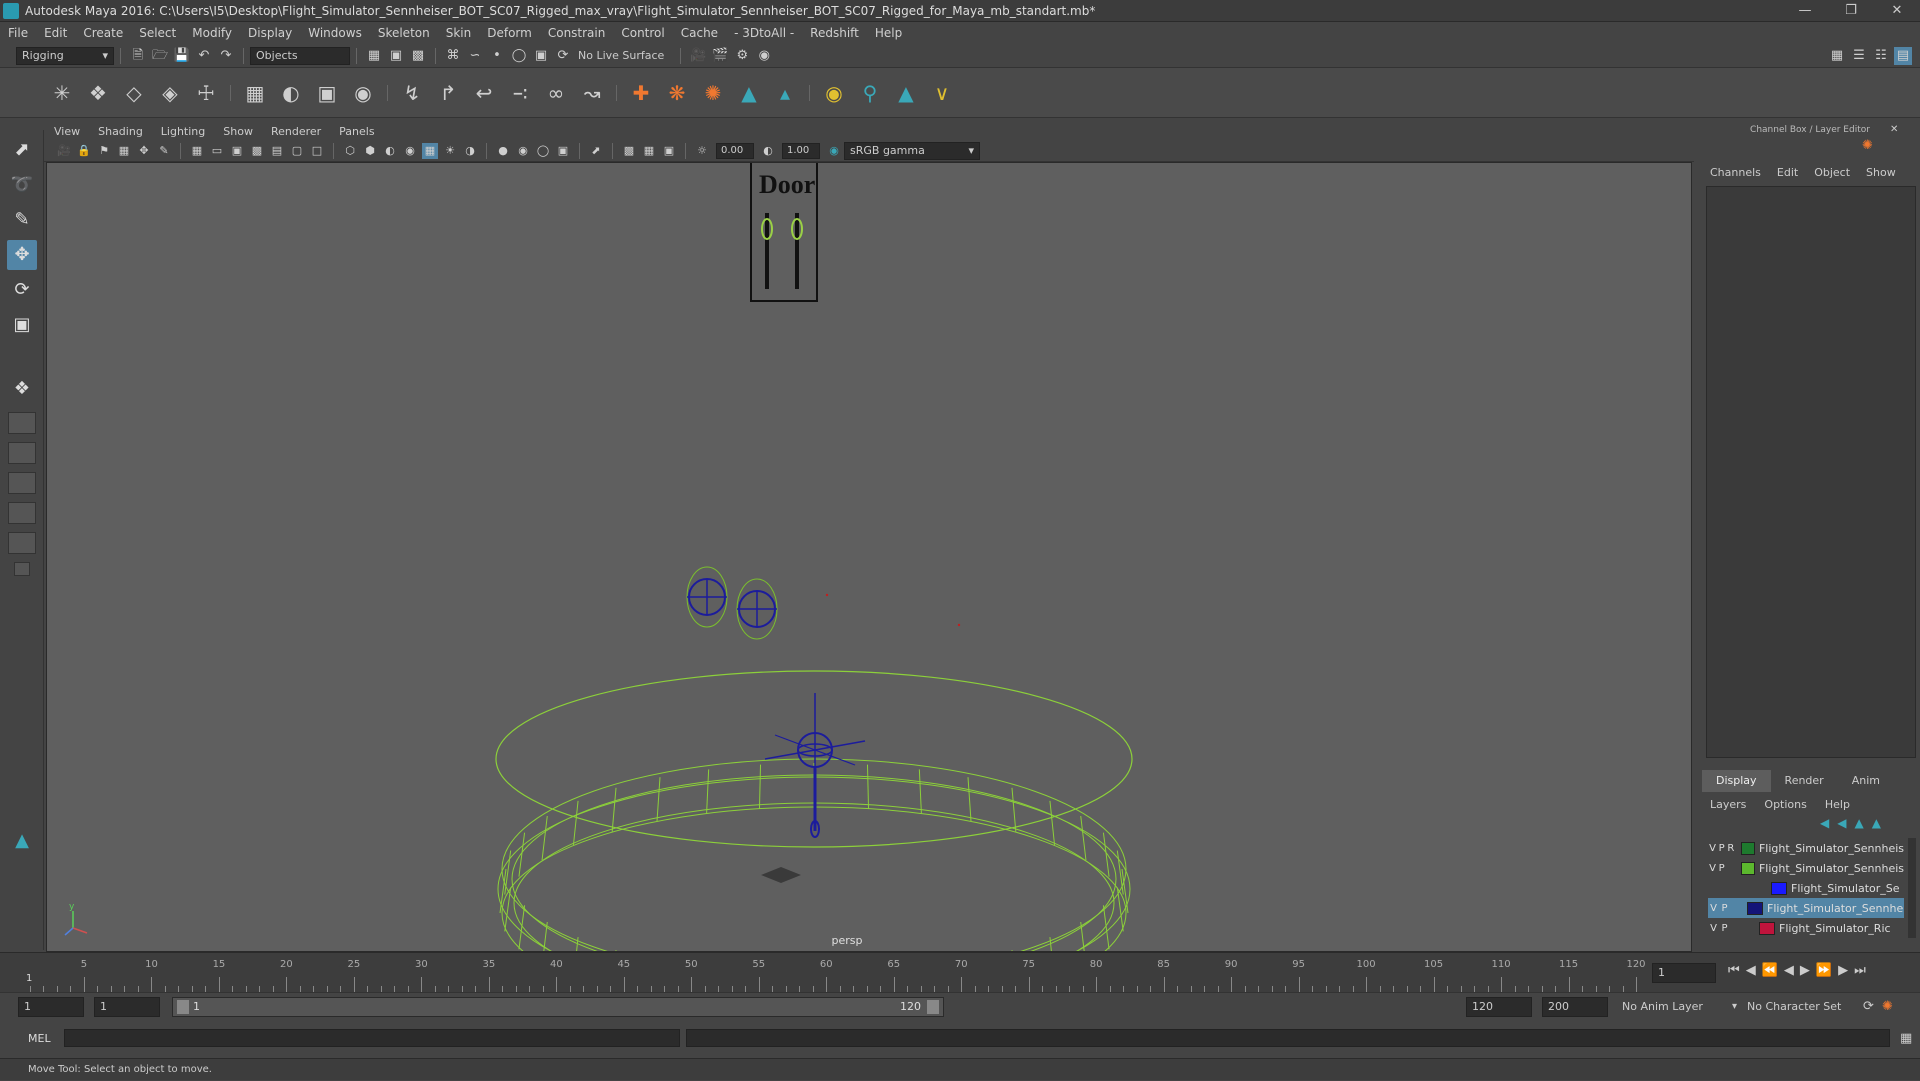  What do you see at coordinates (327, 93) in the screenshot?
I see `lattice-icon: ▣` at bounding box center [327, 93].